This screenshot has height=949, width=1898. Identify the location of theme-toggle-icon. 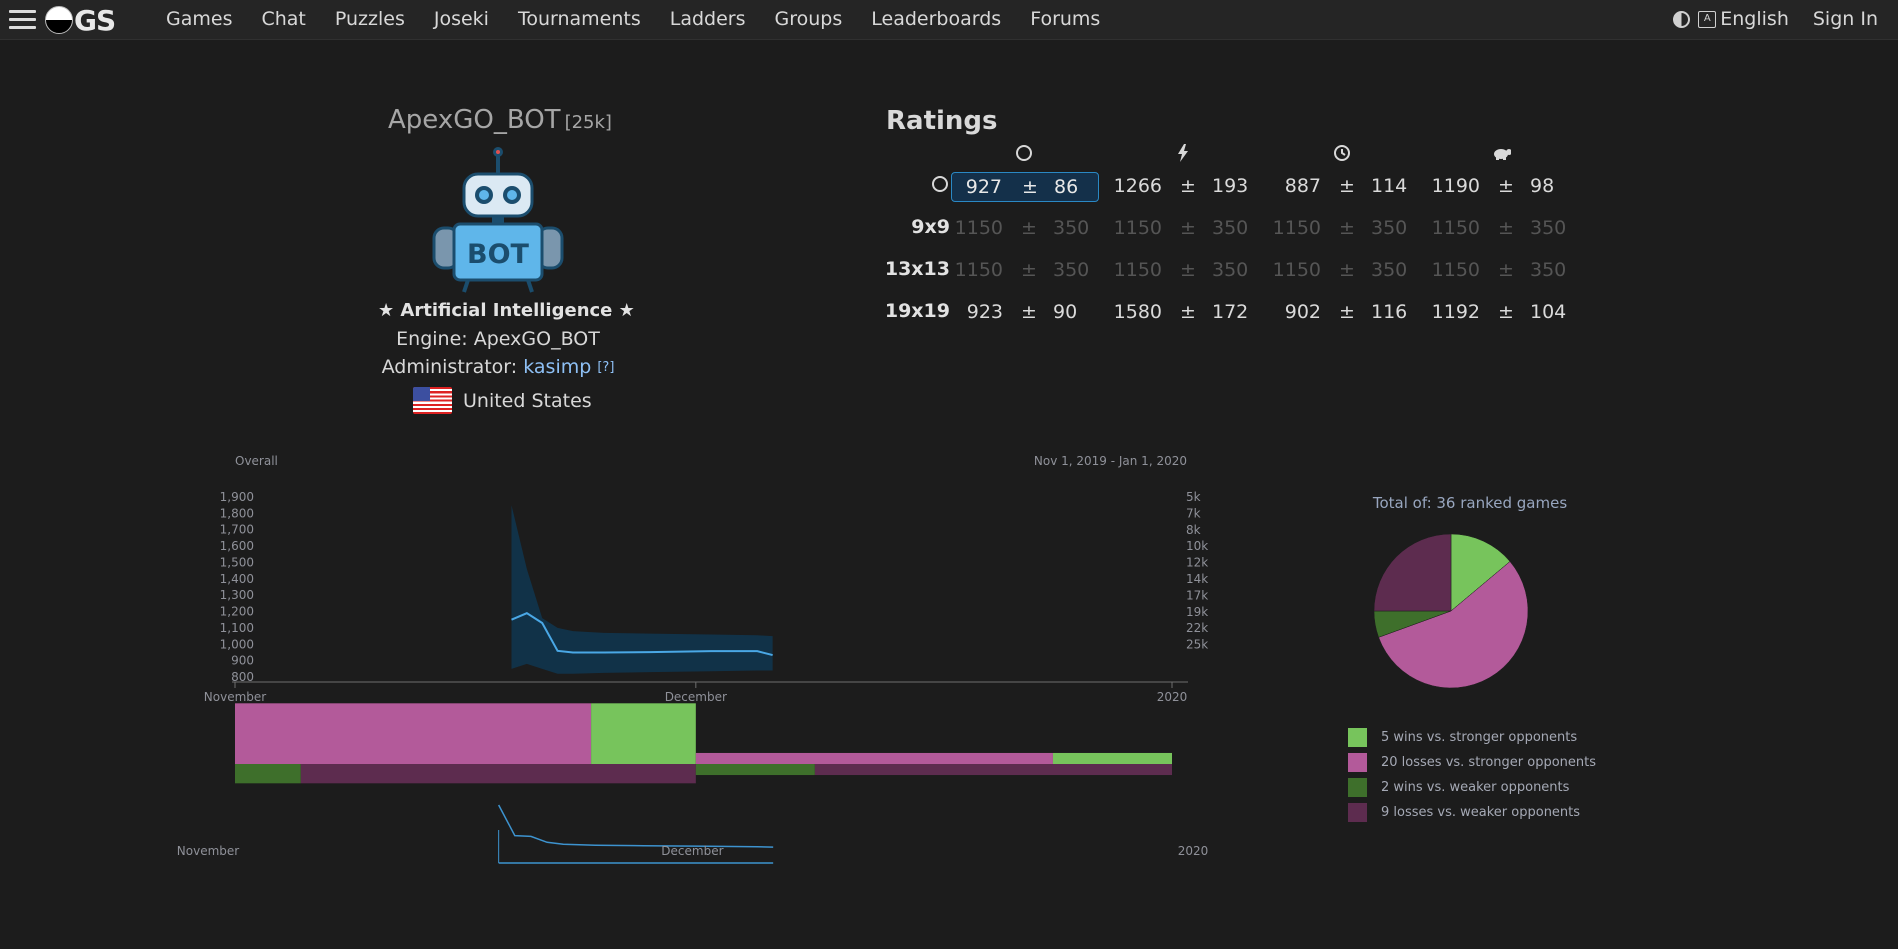
(1682, 19).